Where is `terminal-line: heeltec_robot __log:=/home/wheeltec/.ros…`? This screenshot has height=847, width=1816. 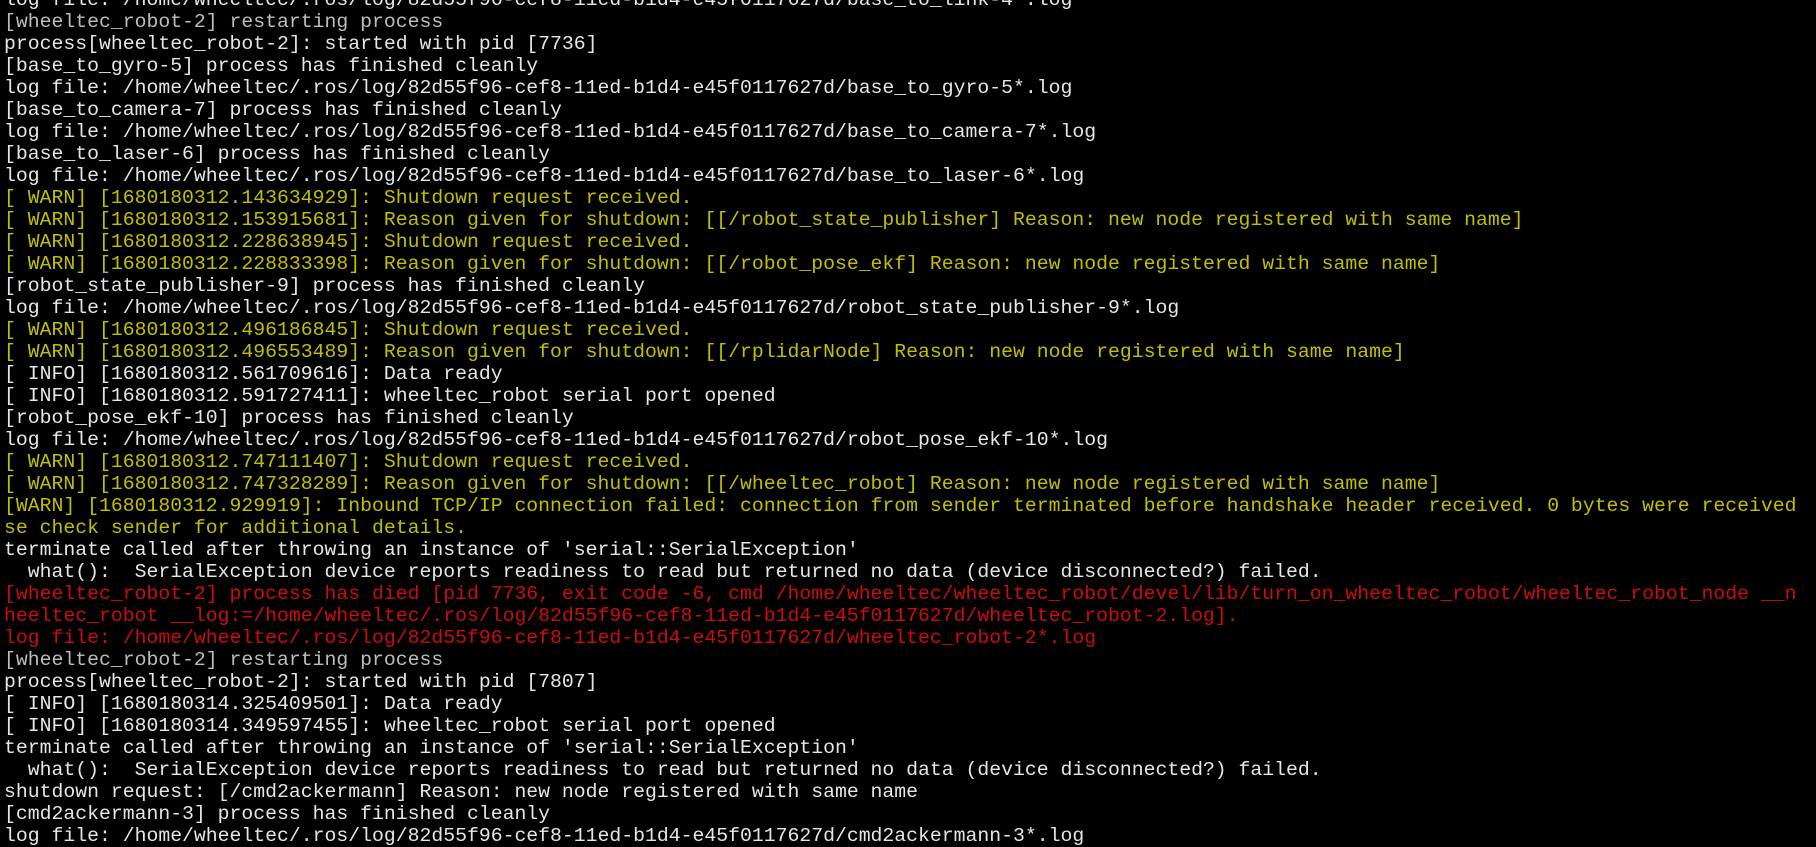
terminal-line: heeltec_robot __log:=/home/wheeltec/.ros… is located at coordinates (621, 616).